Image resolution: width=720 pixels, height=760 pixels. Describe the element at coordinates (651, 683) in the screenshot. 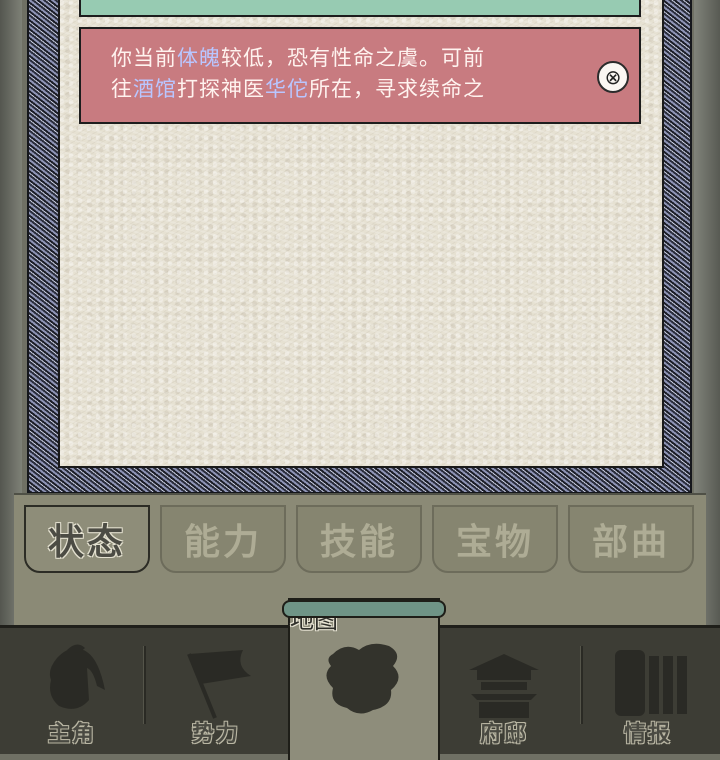

I see `scroll-icon` at that location.